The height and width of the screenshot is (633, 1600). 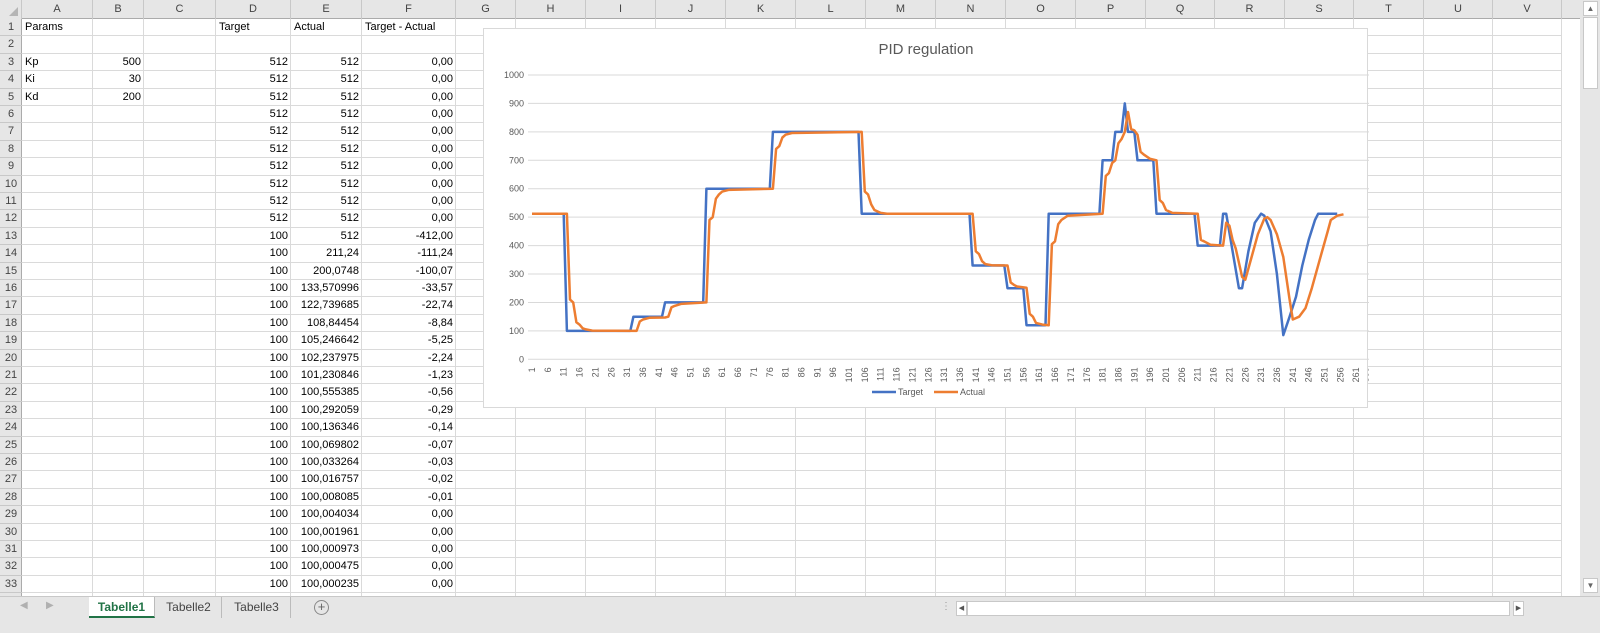 I want to click on row-header: 25, so click(x=11, y=445).